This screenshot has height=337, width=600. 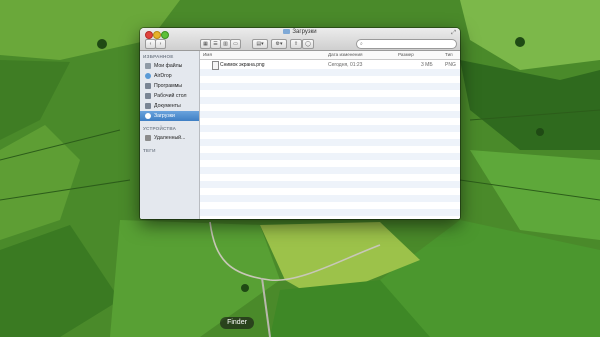 What do you see at coordinates (296, 44) in the screenshot?
I see `share-button: ⇪` at bounding box center [296, 44].